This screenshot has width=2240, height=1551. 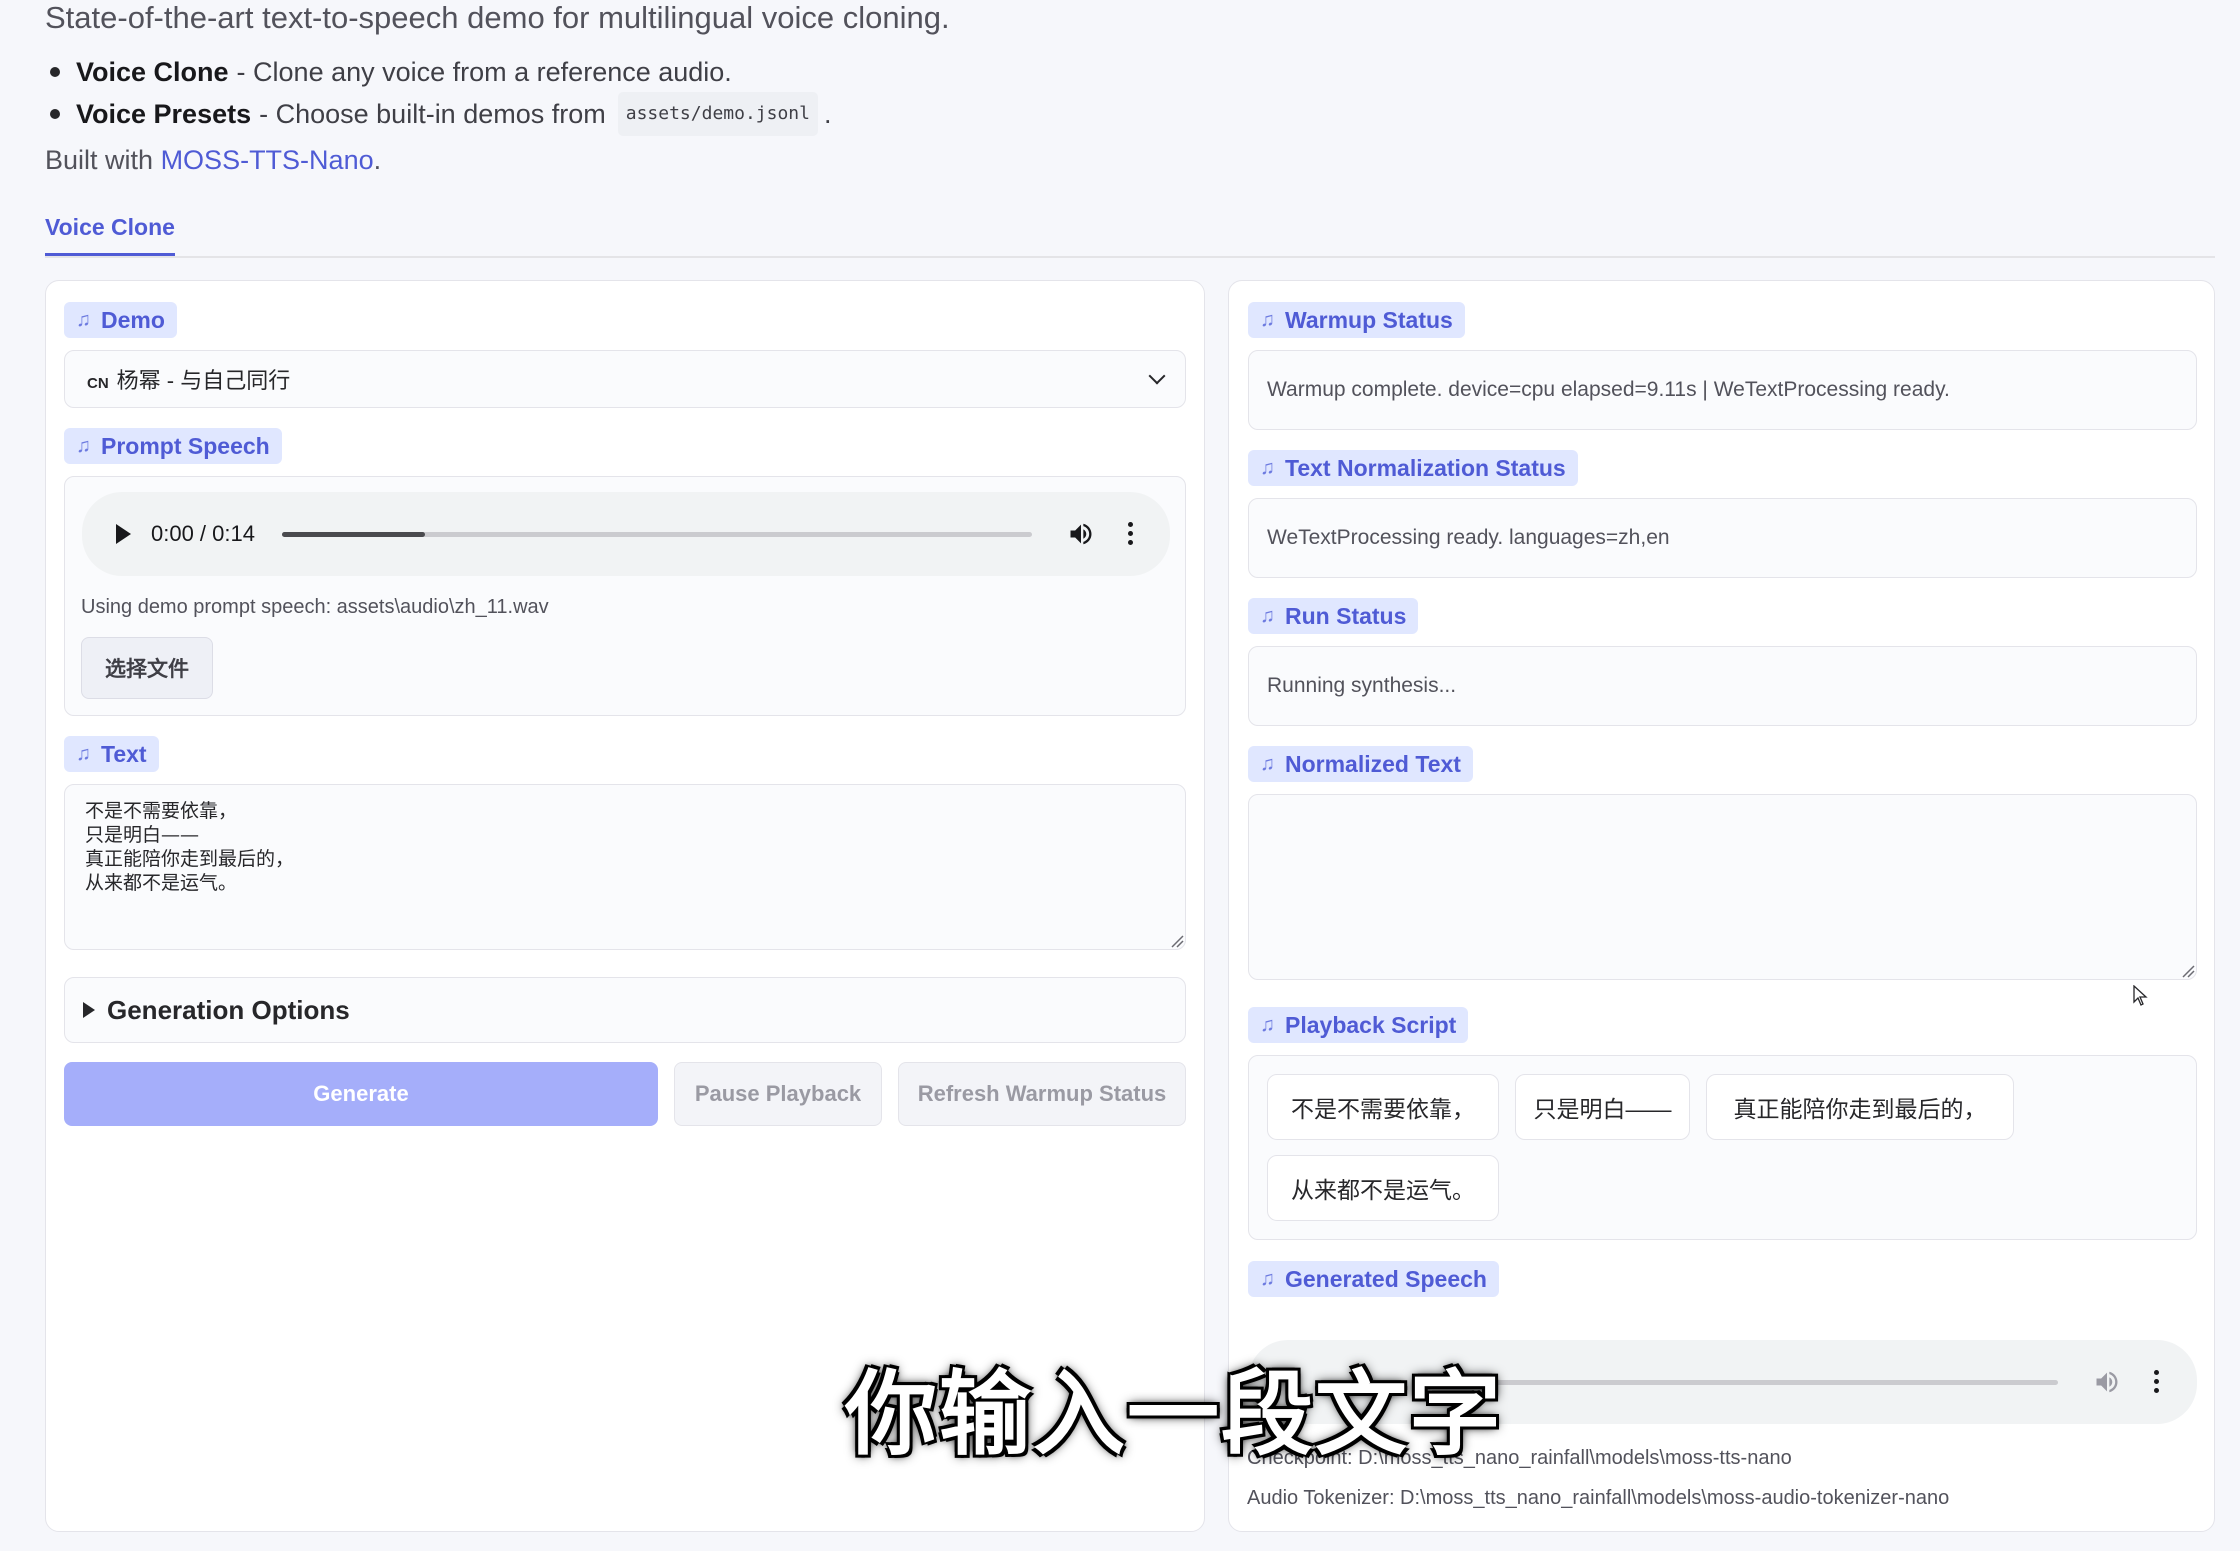 What do you see at coordinates (89, 1010) in the screenshot?
I see `expand-triangle-icon` at bounding box center [89, 1010].